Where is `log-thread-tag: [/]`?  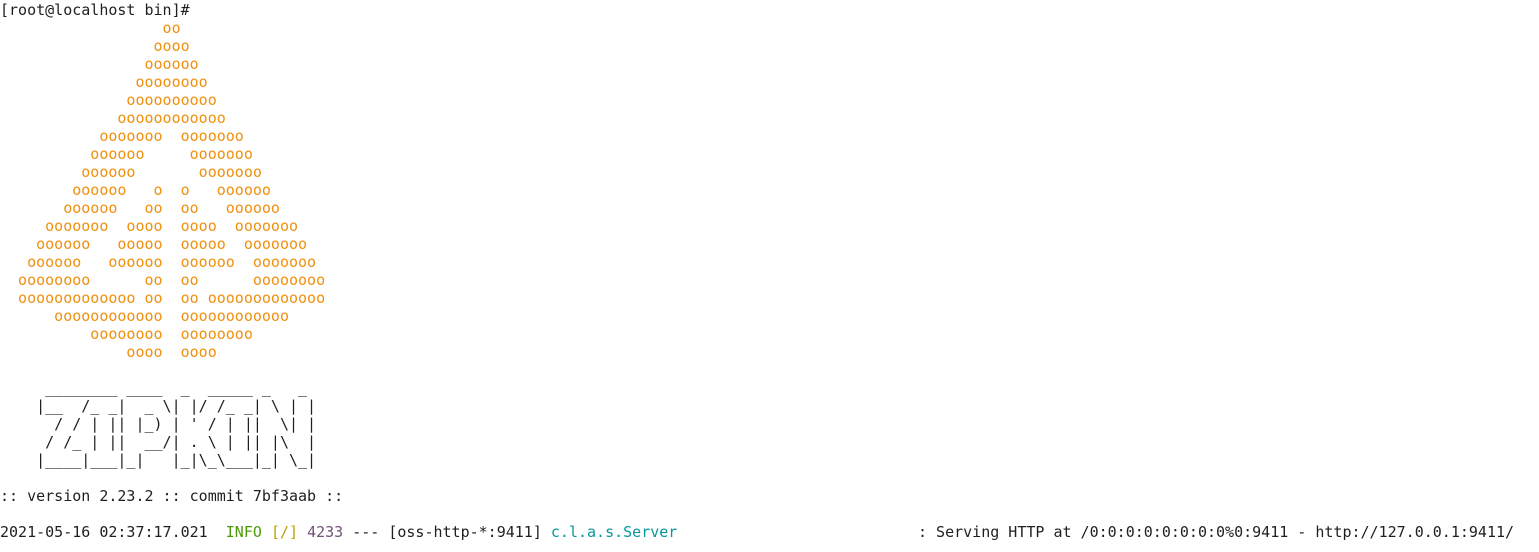
log-thread-tag: [/] is located at coordinates (284, 532).